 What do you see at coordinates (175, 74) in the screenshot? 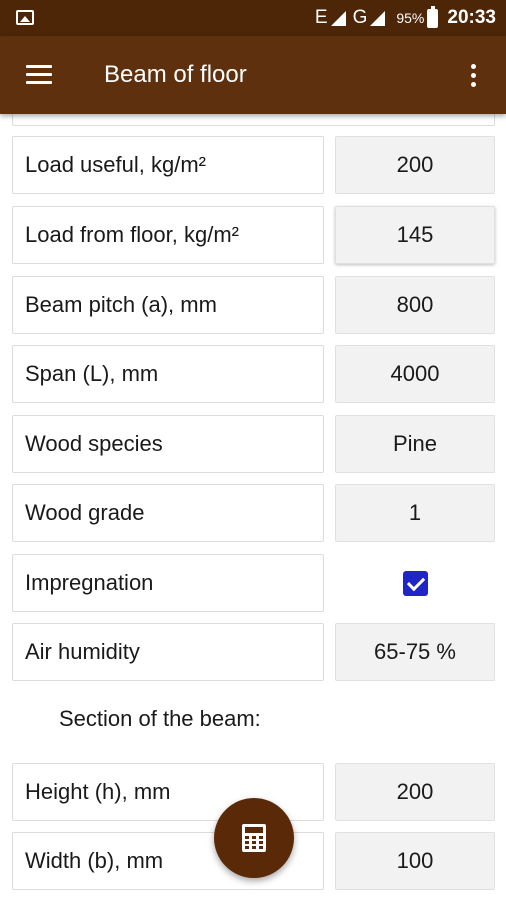
I see `page-title: Beam of floor` at bounding box center [175, 74].